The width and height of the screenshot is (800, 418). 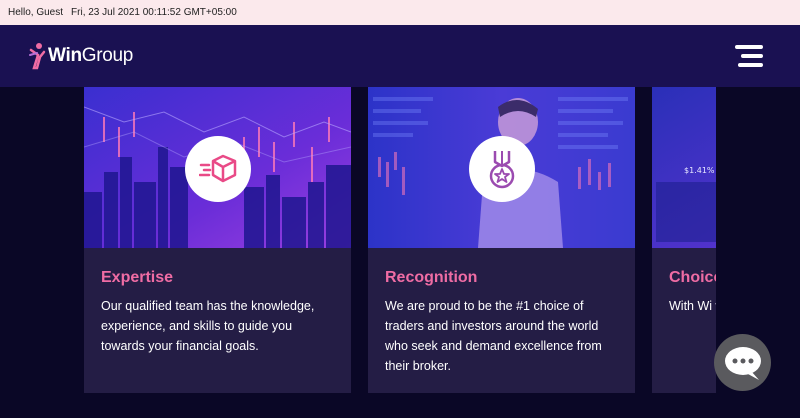 I want to click on hamburger-menu-icon, so click(x=749, y=56).